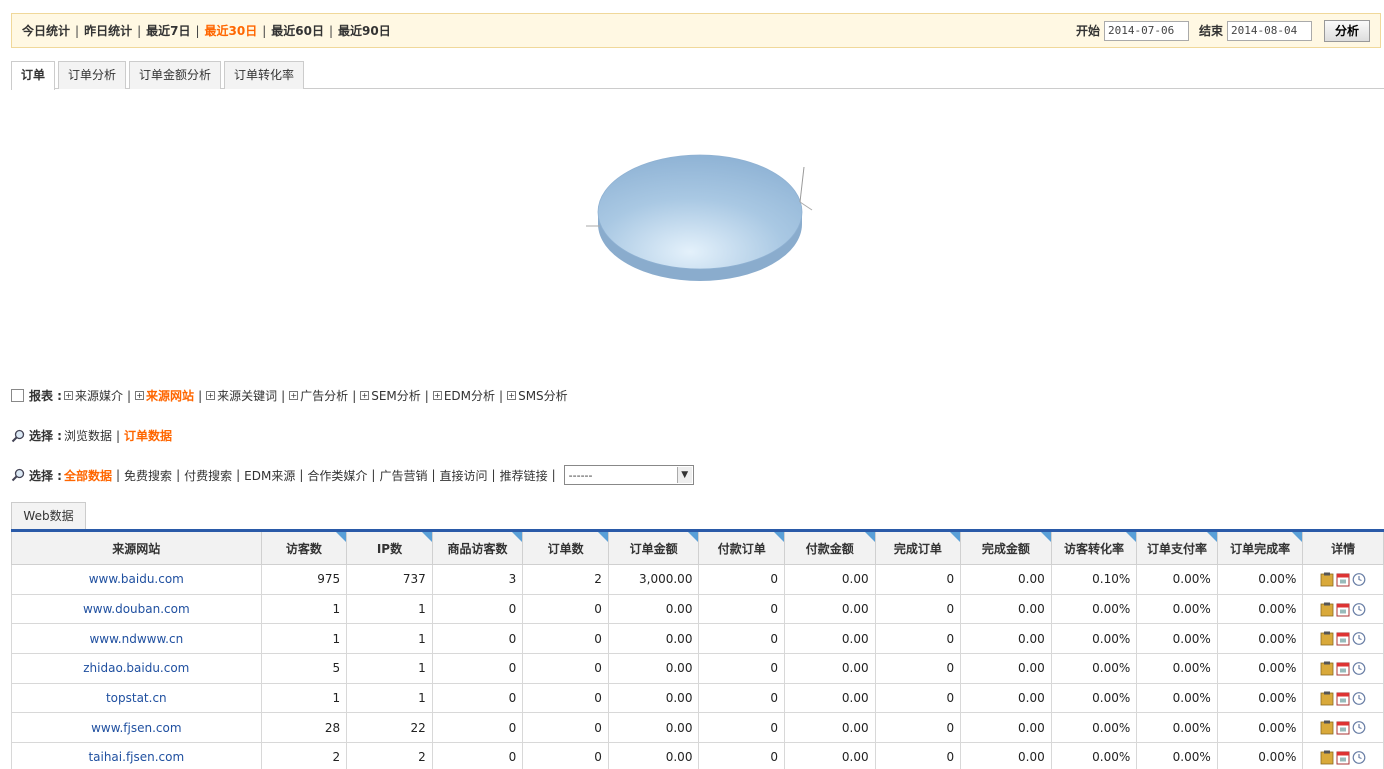  Describe the element at coordinates (1146, 30) in the screenshot. I see `start-date-input` at that location.